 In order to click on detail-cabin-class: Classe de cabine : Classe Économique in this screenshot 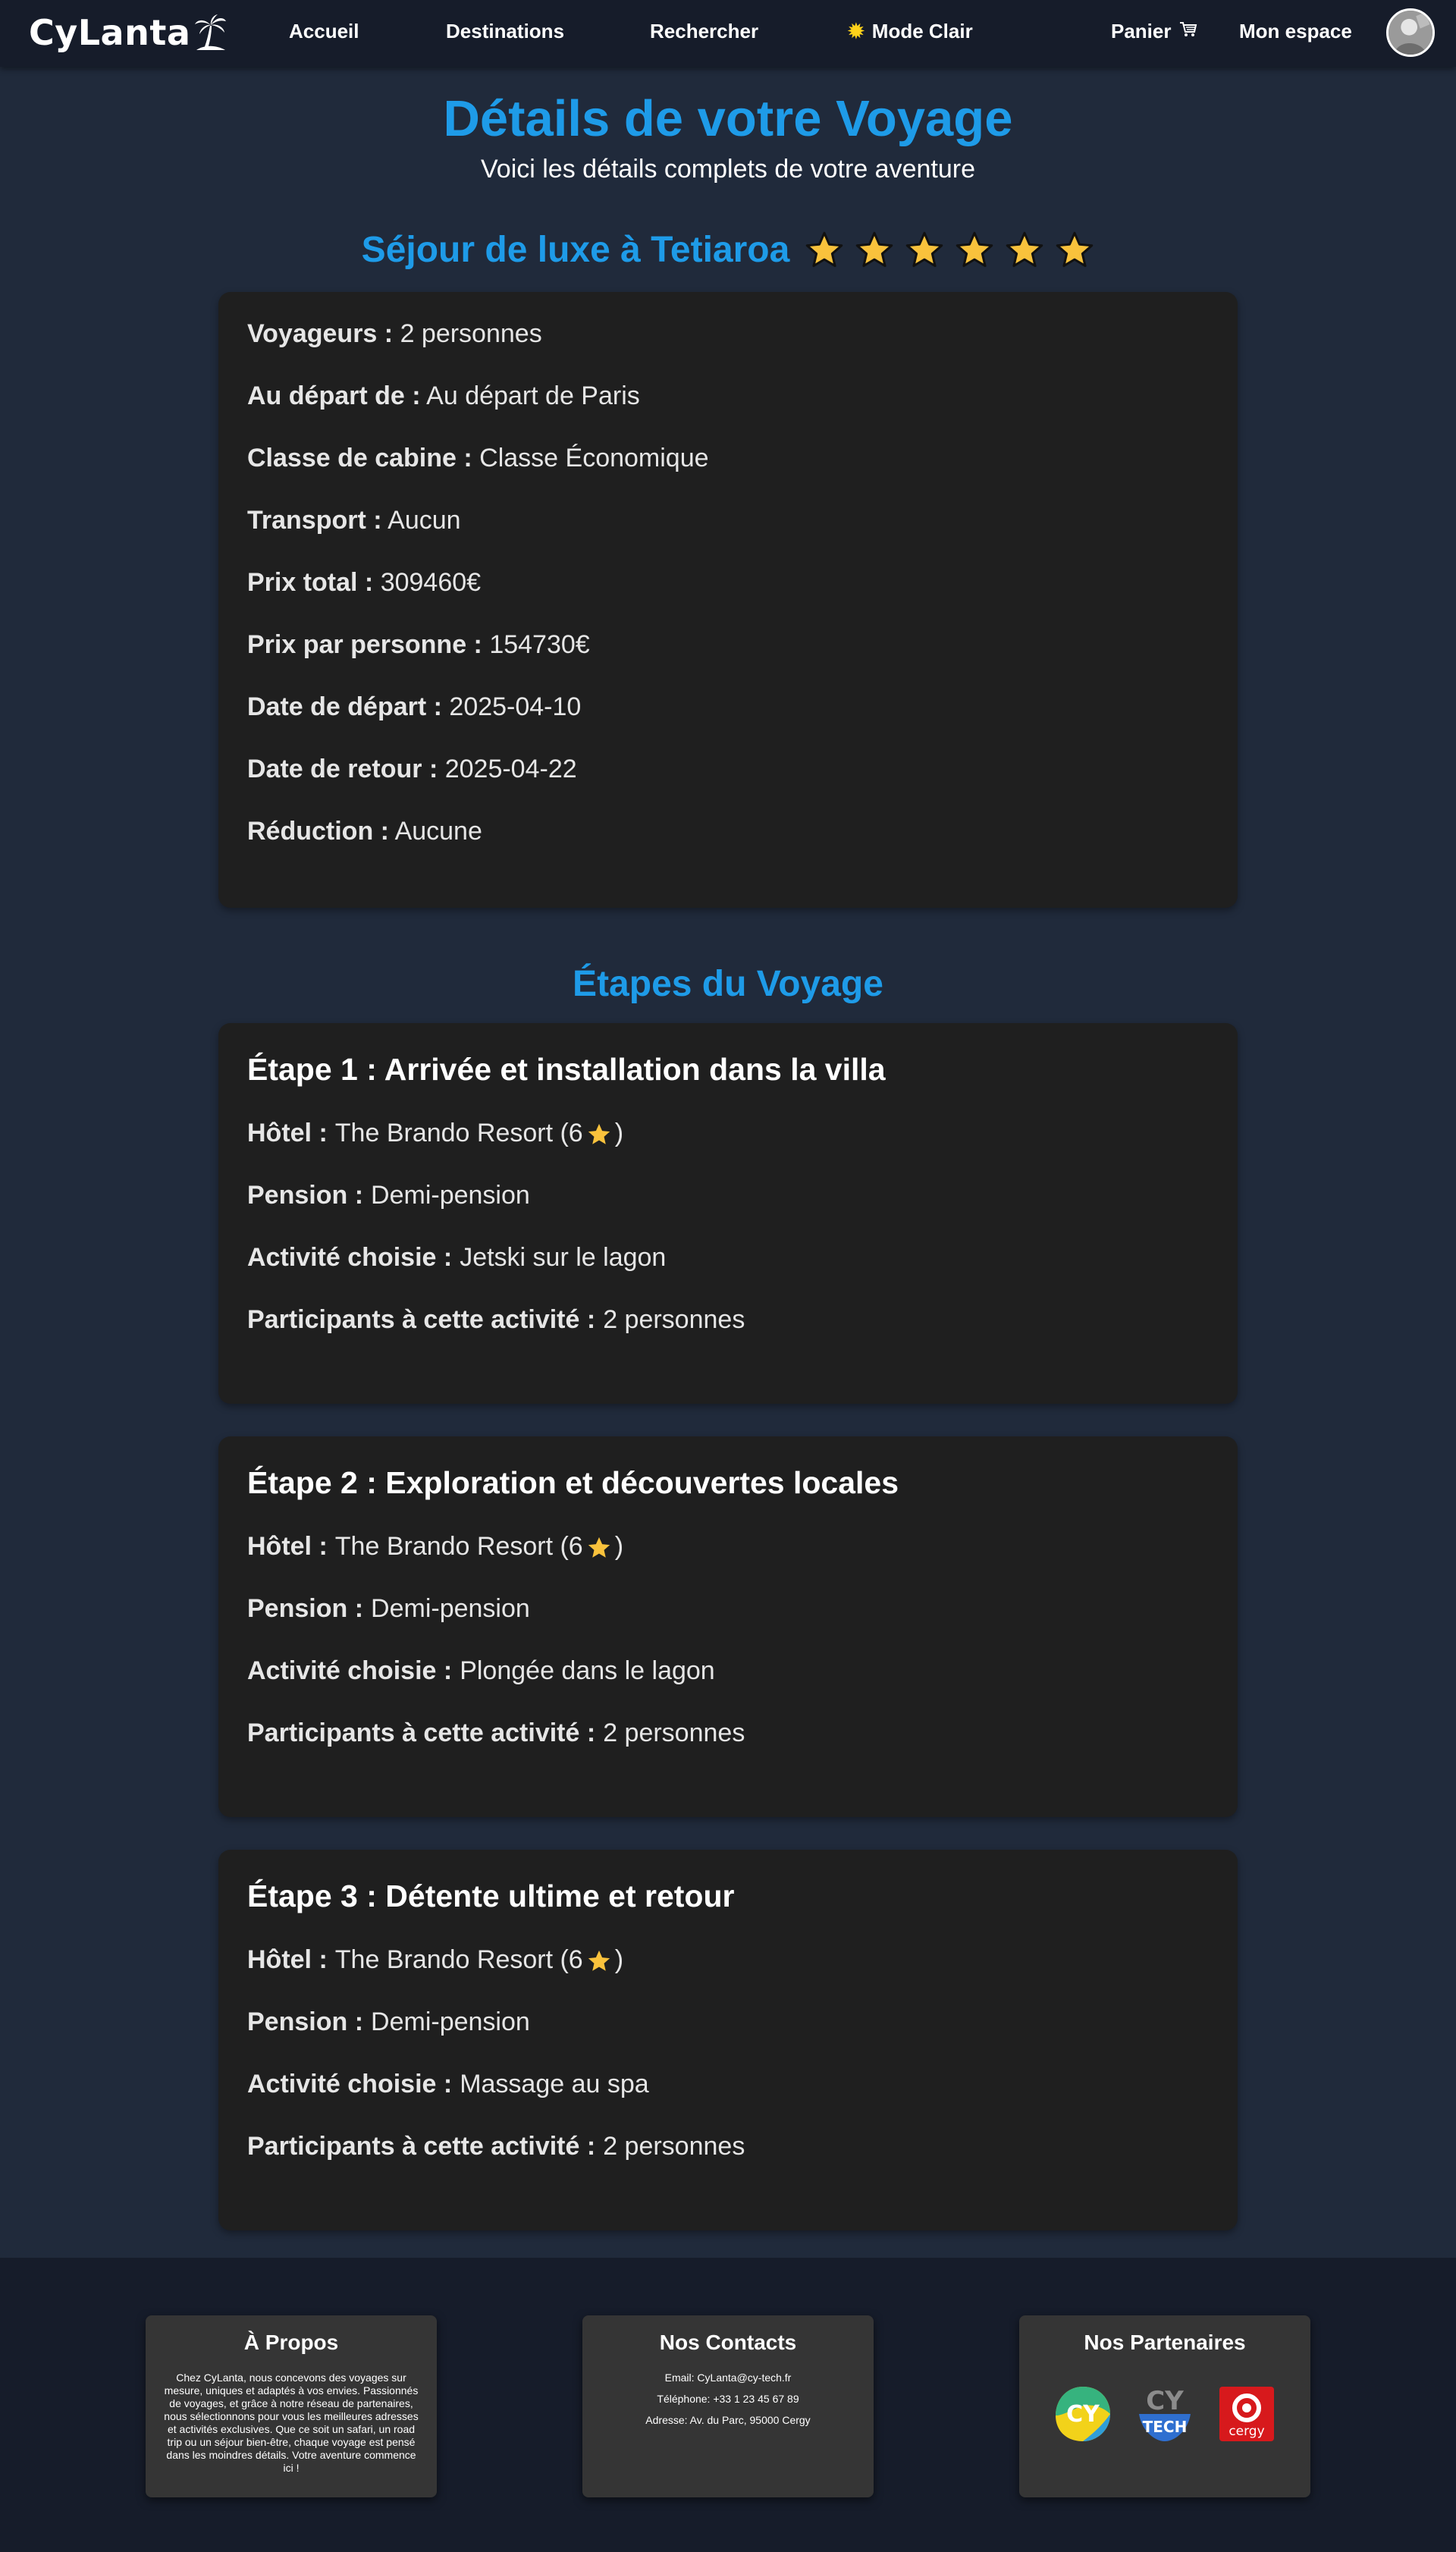, I will do `click(478, 458)`.